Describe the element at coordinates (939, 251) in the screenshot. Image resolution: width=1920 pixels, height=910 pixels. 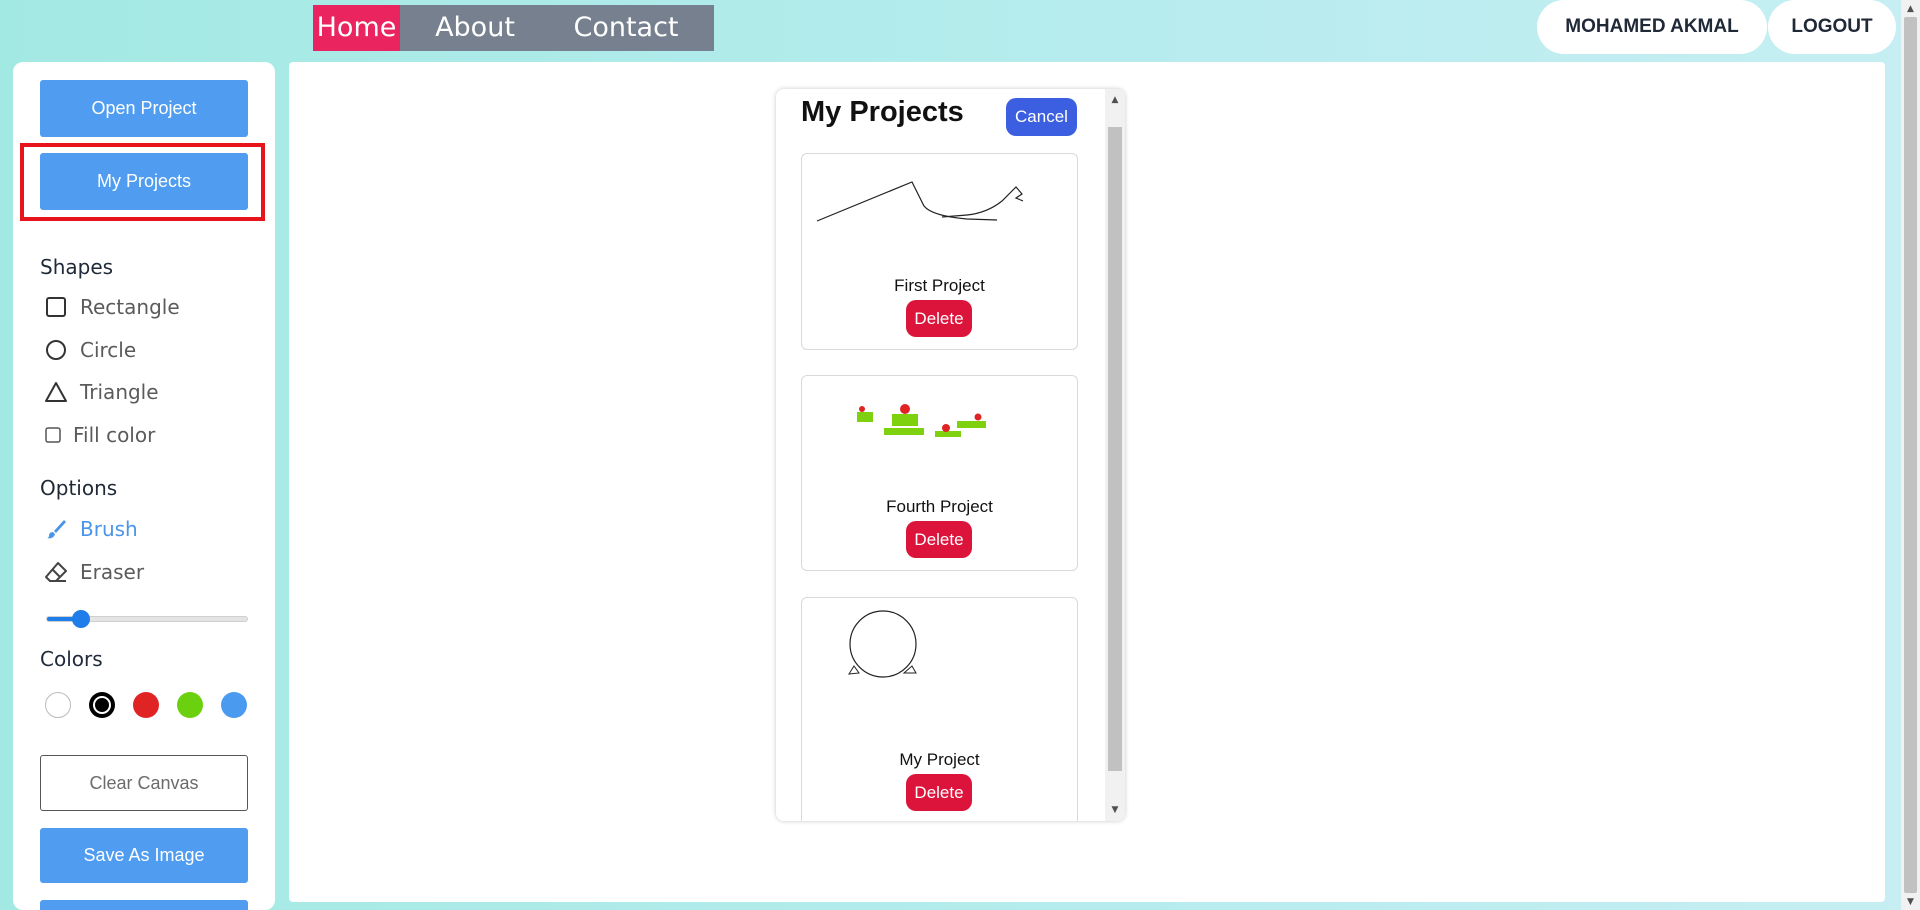
I see `project-card: First Project Delete` at that location.